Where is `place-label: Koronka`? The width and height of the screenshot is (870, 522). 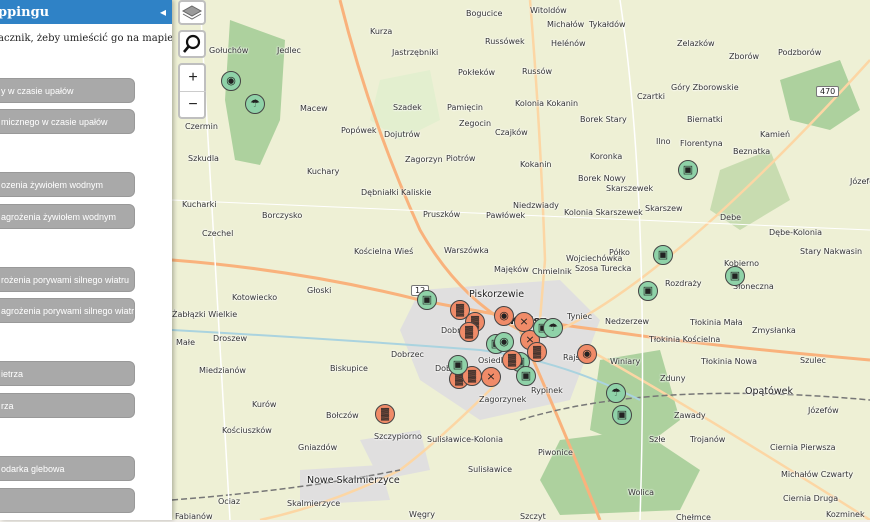 place-label: Koronka is located at coordinates (606, 156).